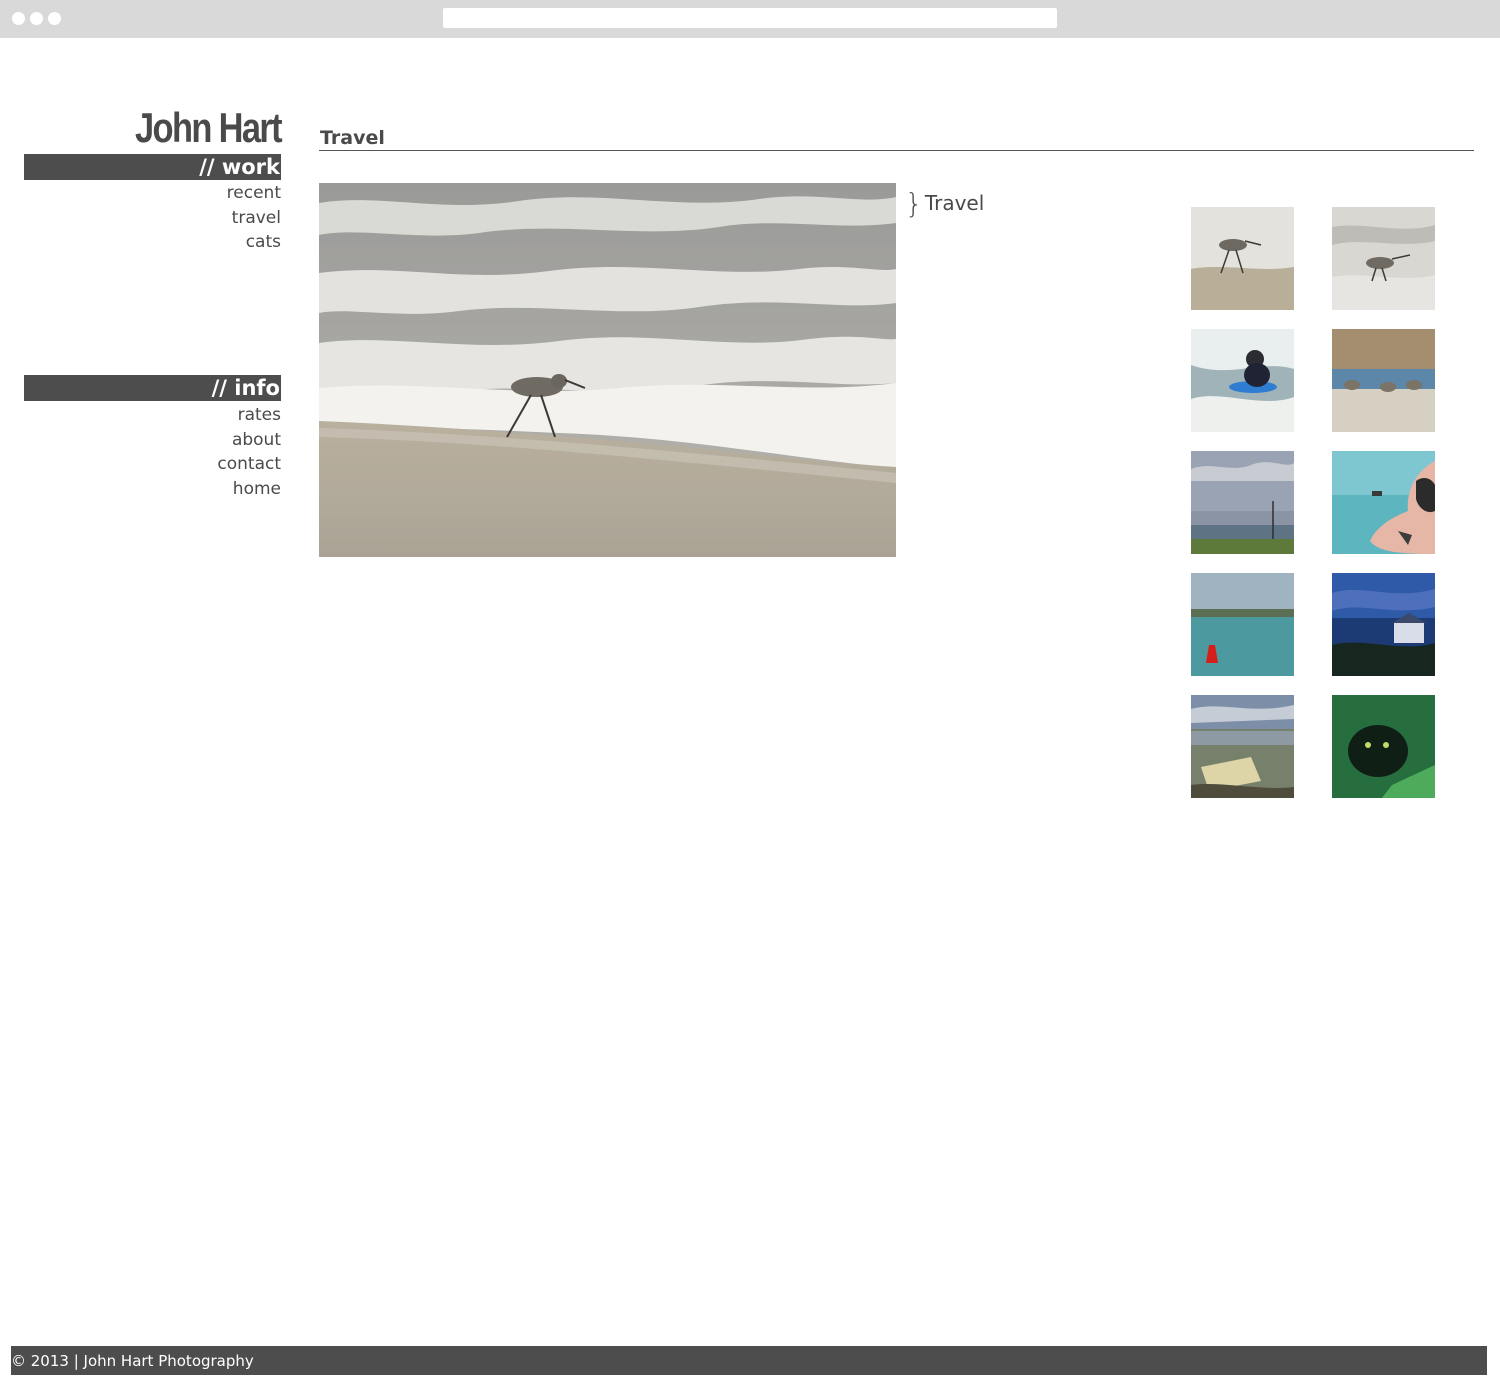  Describe the element at coordinates (152, 167) in the screenshot. I see `work-section-heading: // work` at that location.